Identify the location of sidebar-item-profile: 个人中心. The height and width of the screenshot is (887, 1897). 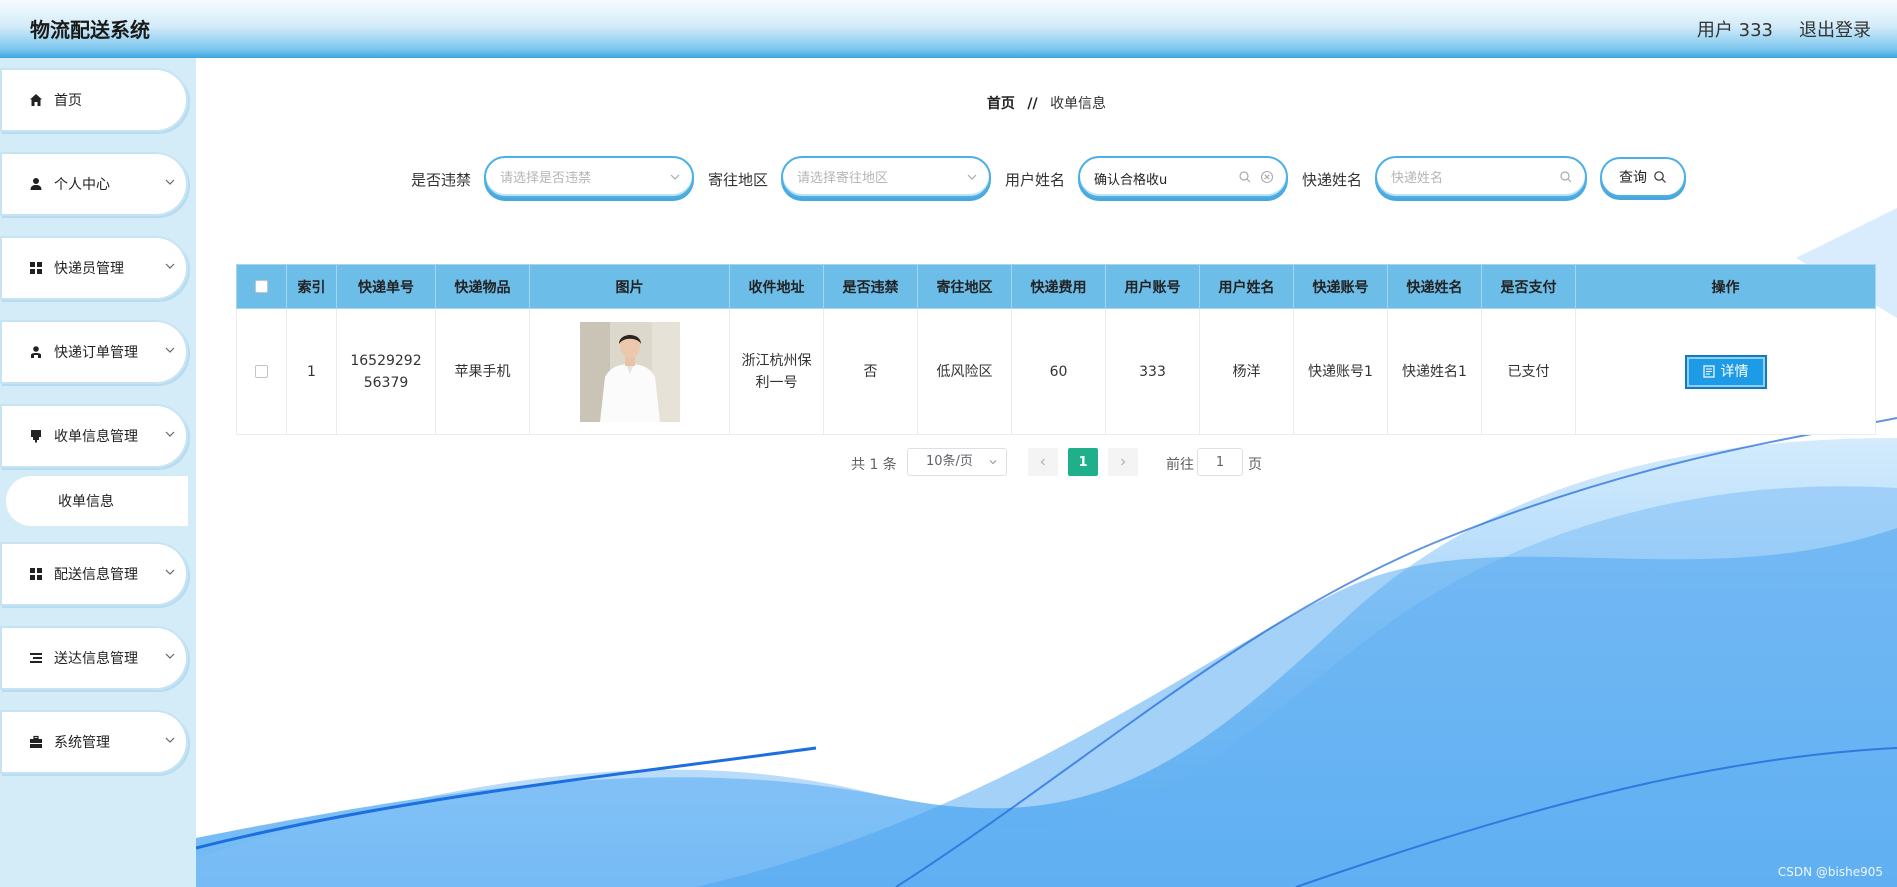
(94, 184).